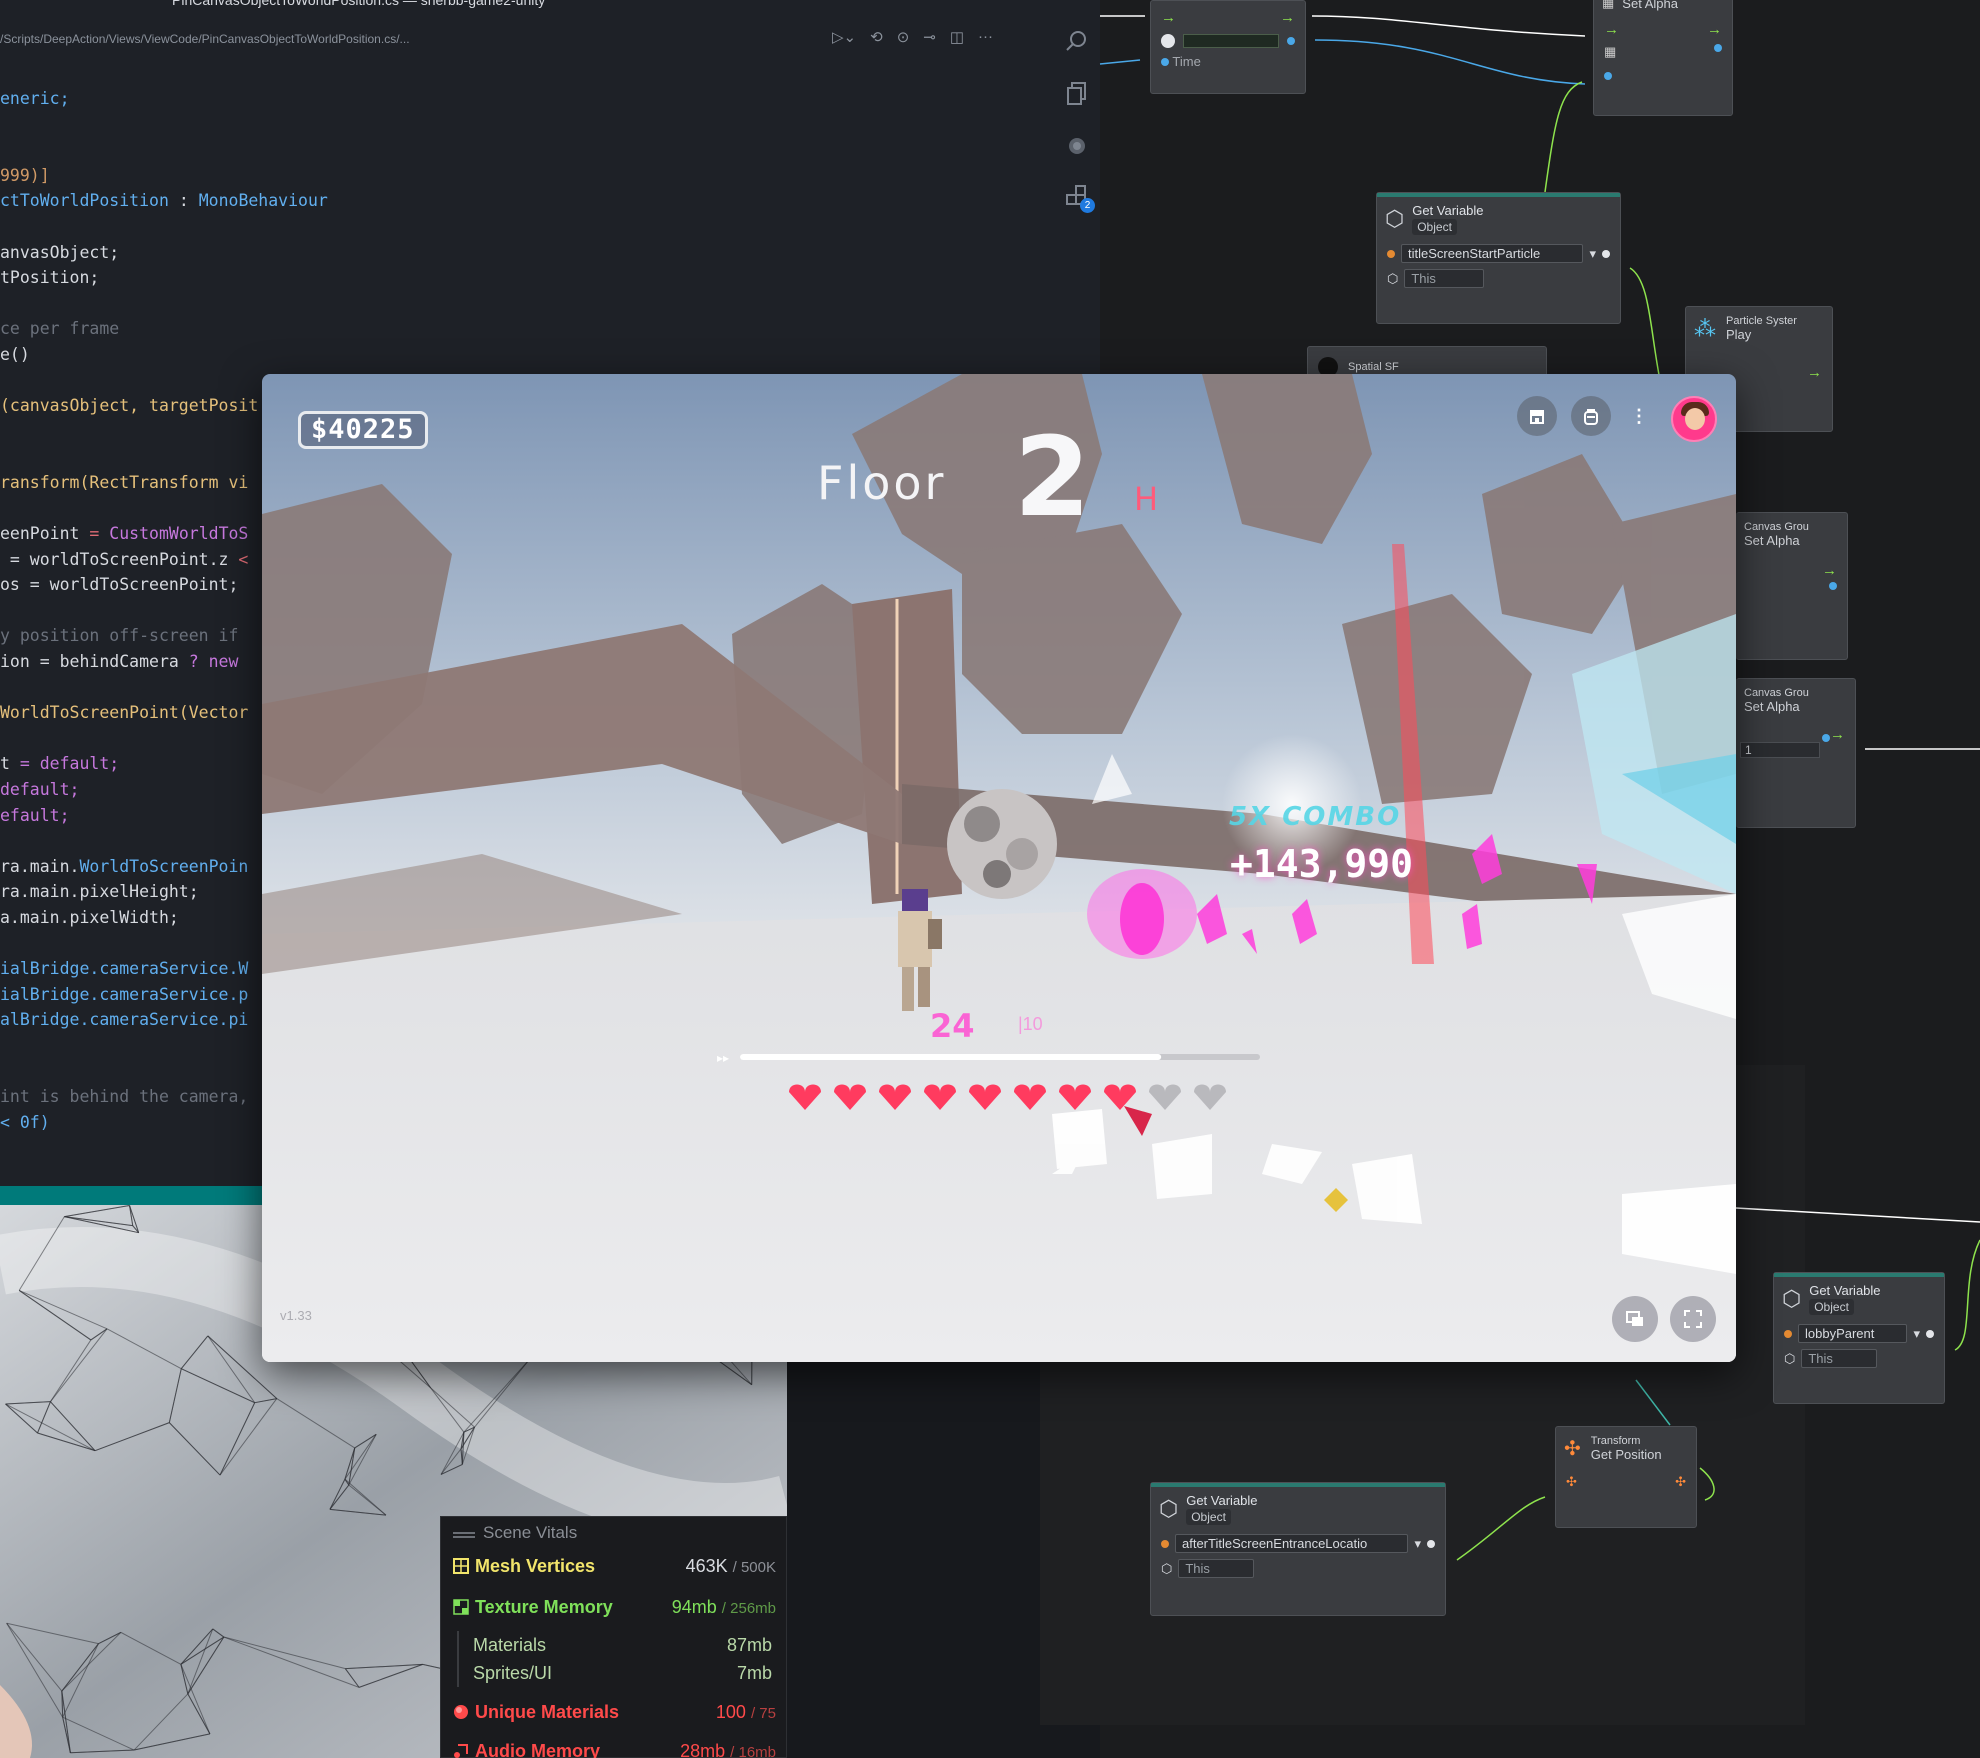  I want to click on get-variable-node-2: ⬡ Get Variable Object lobbyParent ▾ ⬡ This, so click(1859, 1338).